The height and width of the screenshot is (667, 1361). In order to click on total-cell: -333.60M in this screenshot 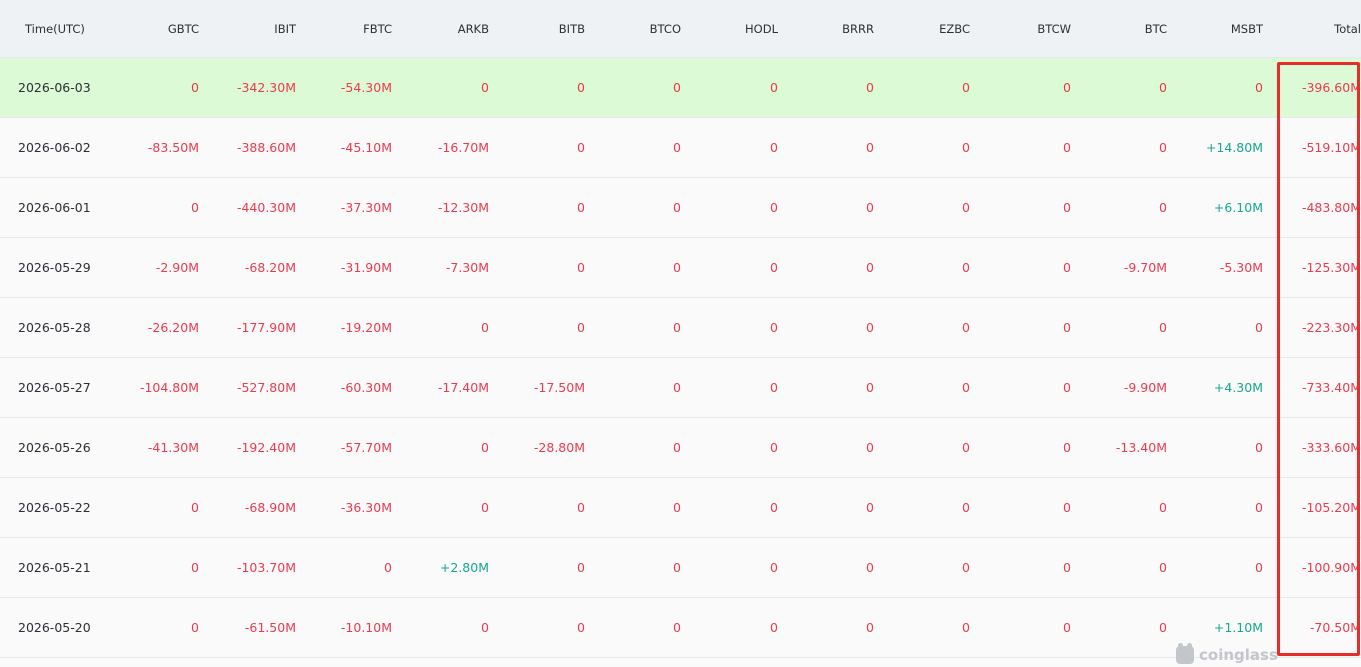, I will do `click(1331, 447)`.